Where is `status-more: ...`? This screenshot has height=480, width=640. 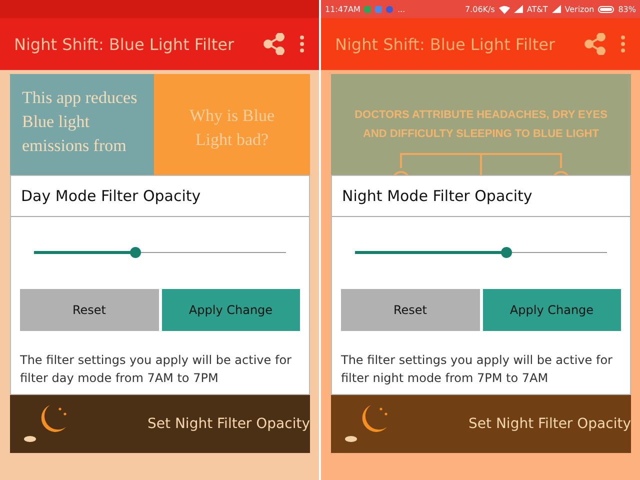
status-more: ... is located at coordinates (401, 9).